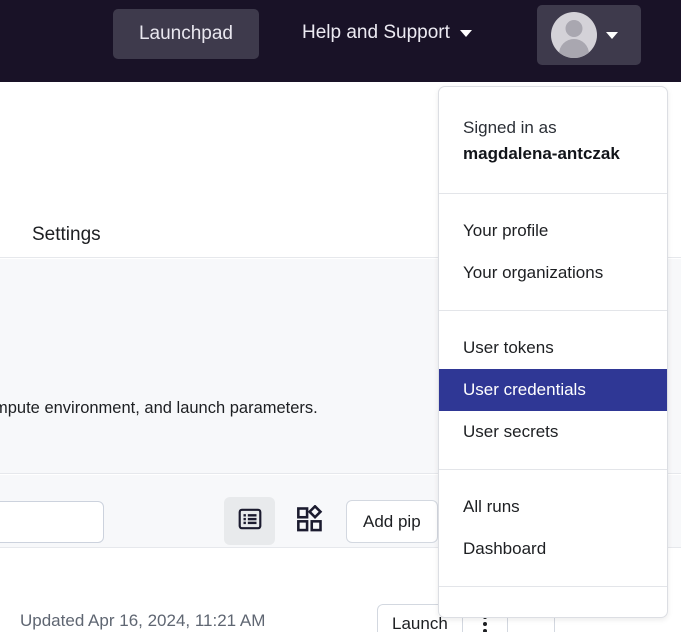 Image resolution: width=681 pixels, height=632 pixels. What do you see at coordinates (511, 431) in the screenshot?
I see `menu-item-label: User secrets` at bounding box center [511, 431].